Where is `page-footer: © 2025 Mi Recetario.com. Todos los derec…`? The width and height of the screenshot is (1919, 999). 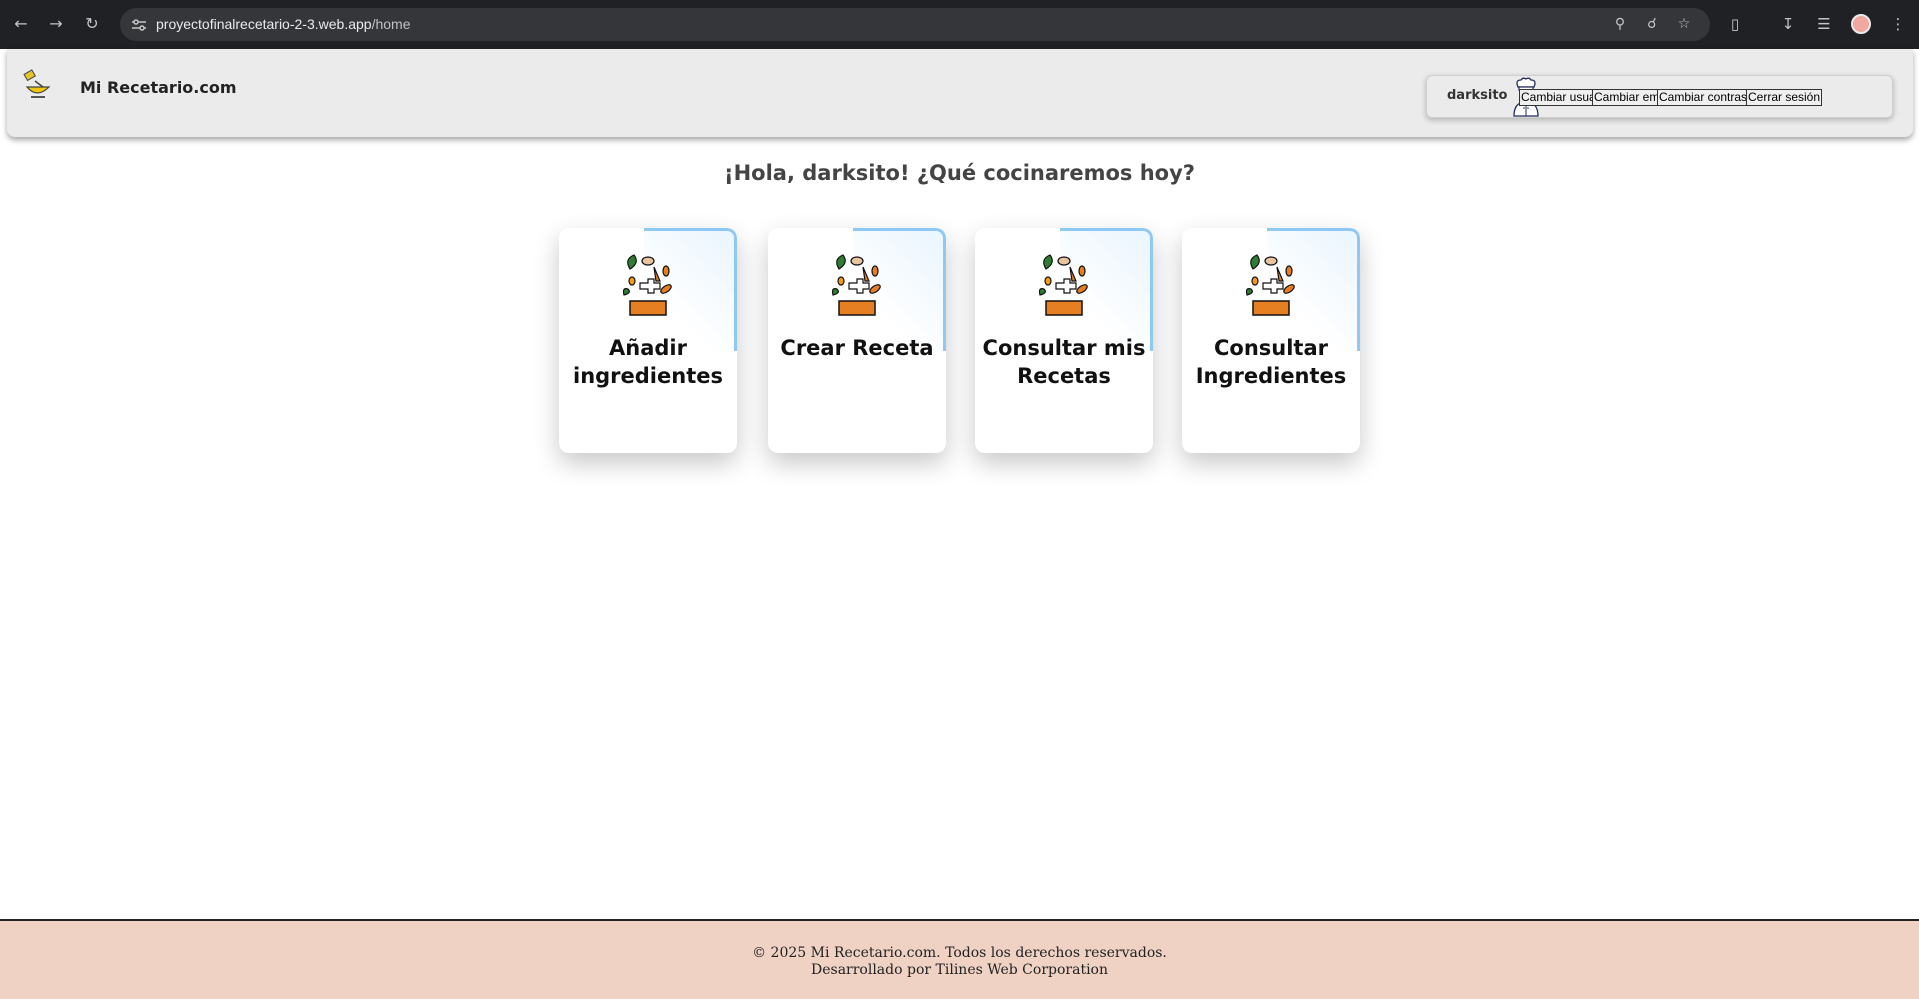 page-footer: © 2025 Mi Recetario.com. Todos los derec… is located at coordinates (959, 959).